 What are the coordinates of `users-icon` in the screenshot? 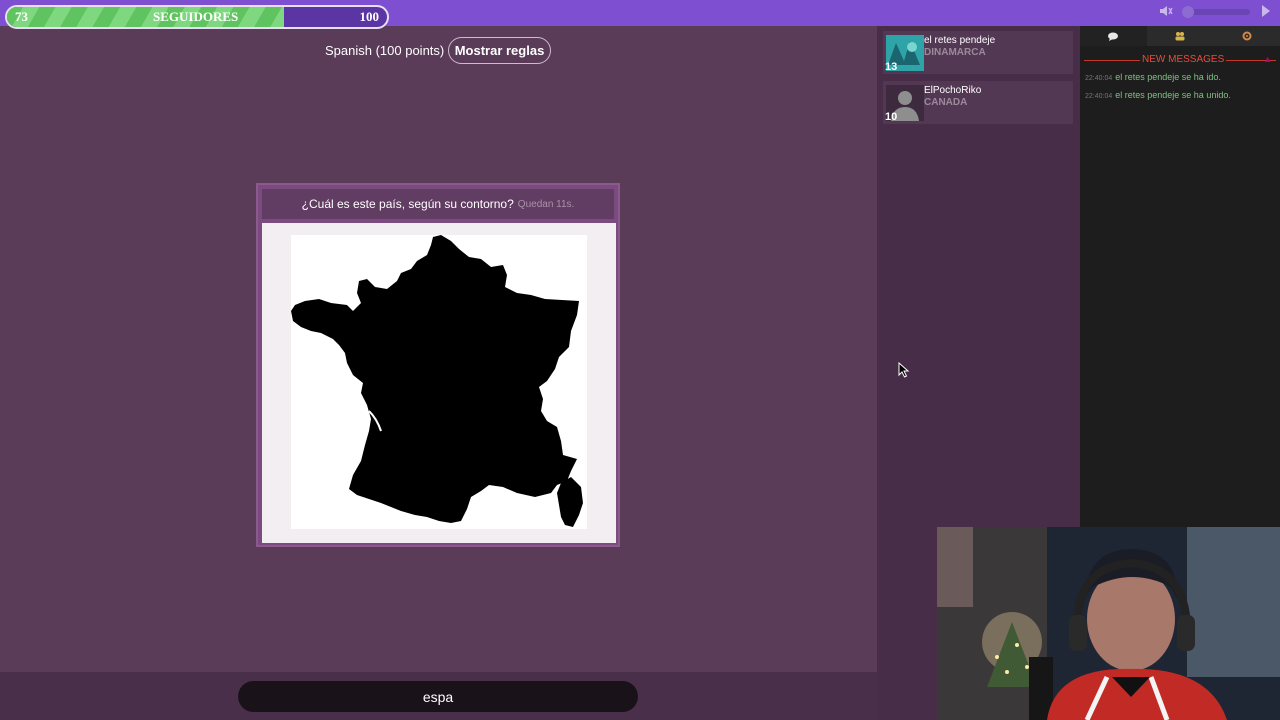 It's located at (1180, 36).